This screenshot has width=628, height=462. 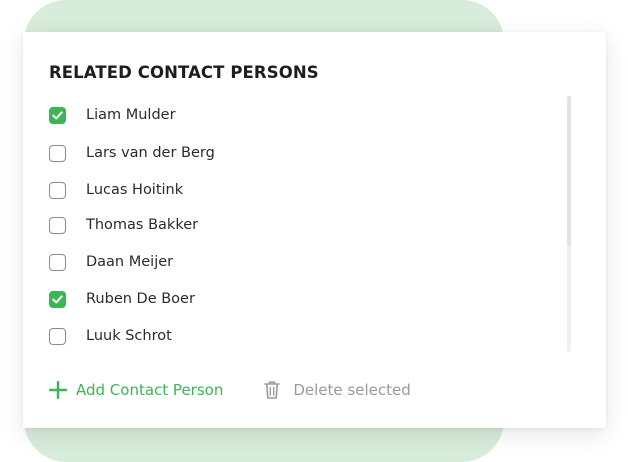 I want to click on trash-icon, so click(x=272, y=390).